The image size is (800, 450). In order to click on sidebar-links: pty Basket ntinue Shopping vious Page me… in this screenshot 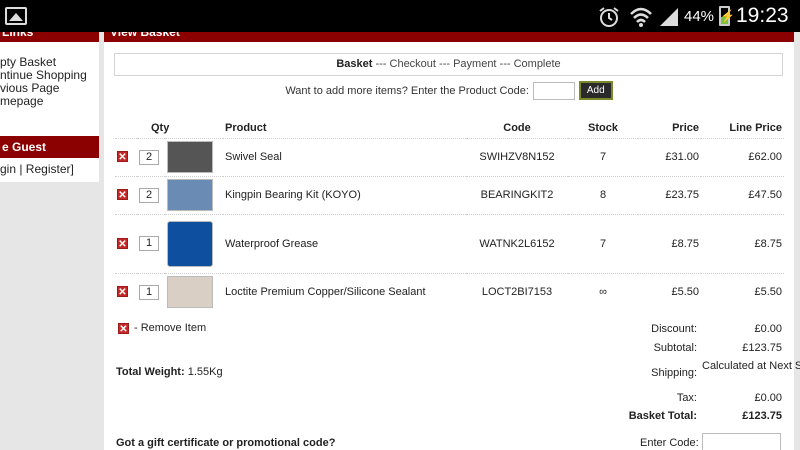, I will do `click(49, 92)`.